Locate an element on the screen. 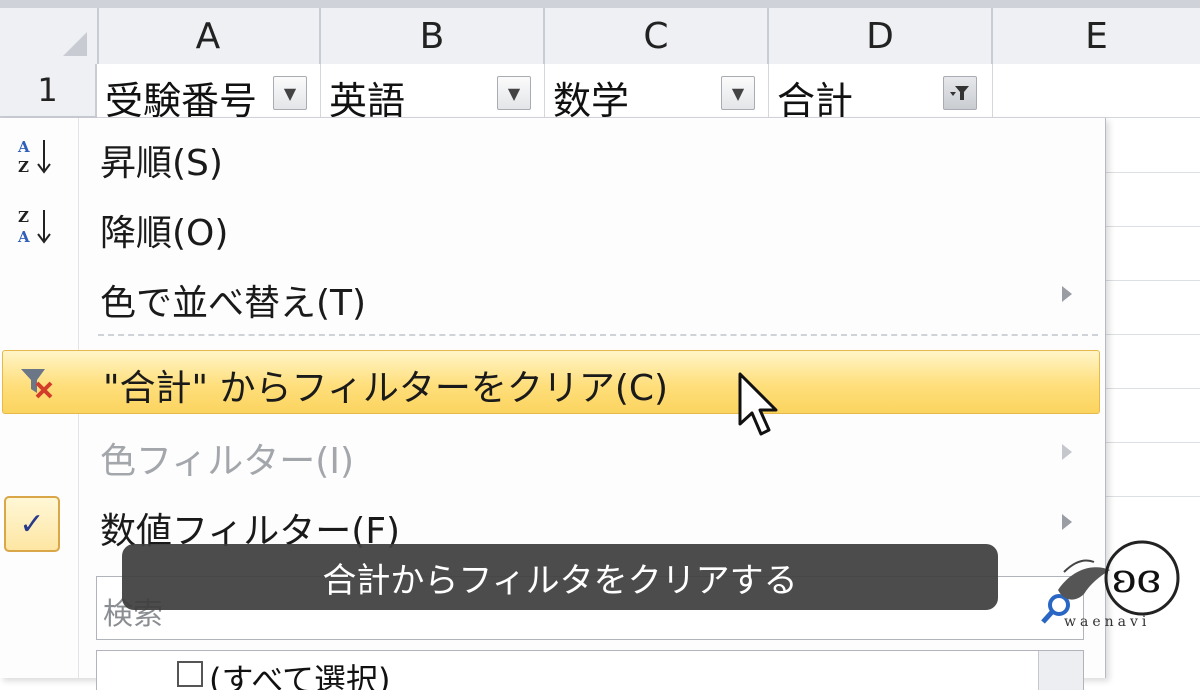  menu-item-sort-ascending: A Z 昇順(S) is located at coordinates (550, 156).